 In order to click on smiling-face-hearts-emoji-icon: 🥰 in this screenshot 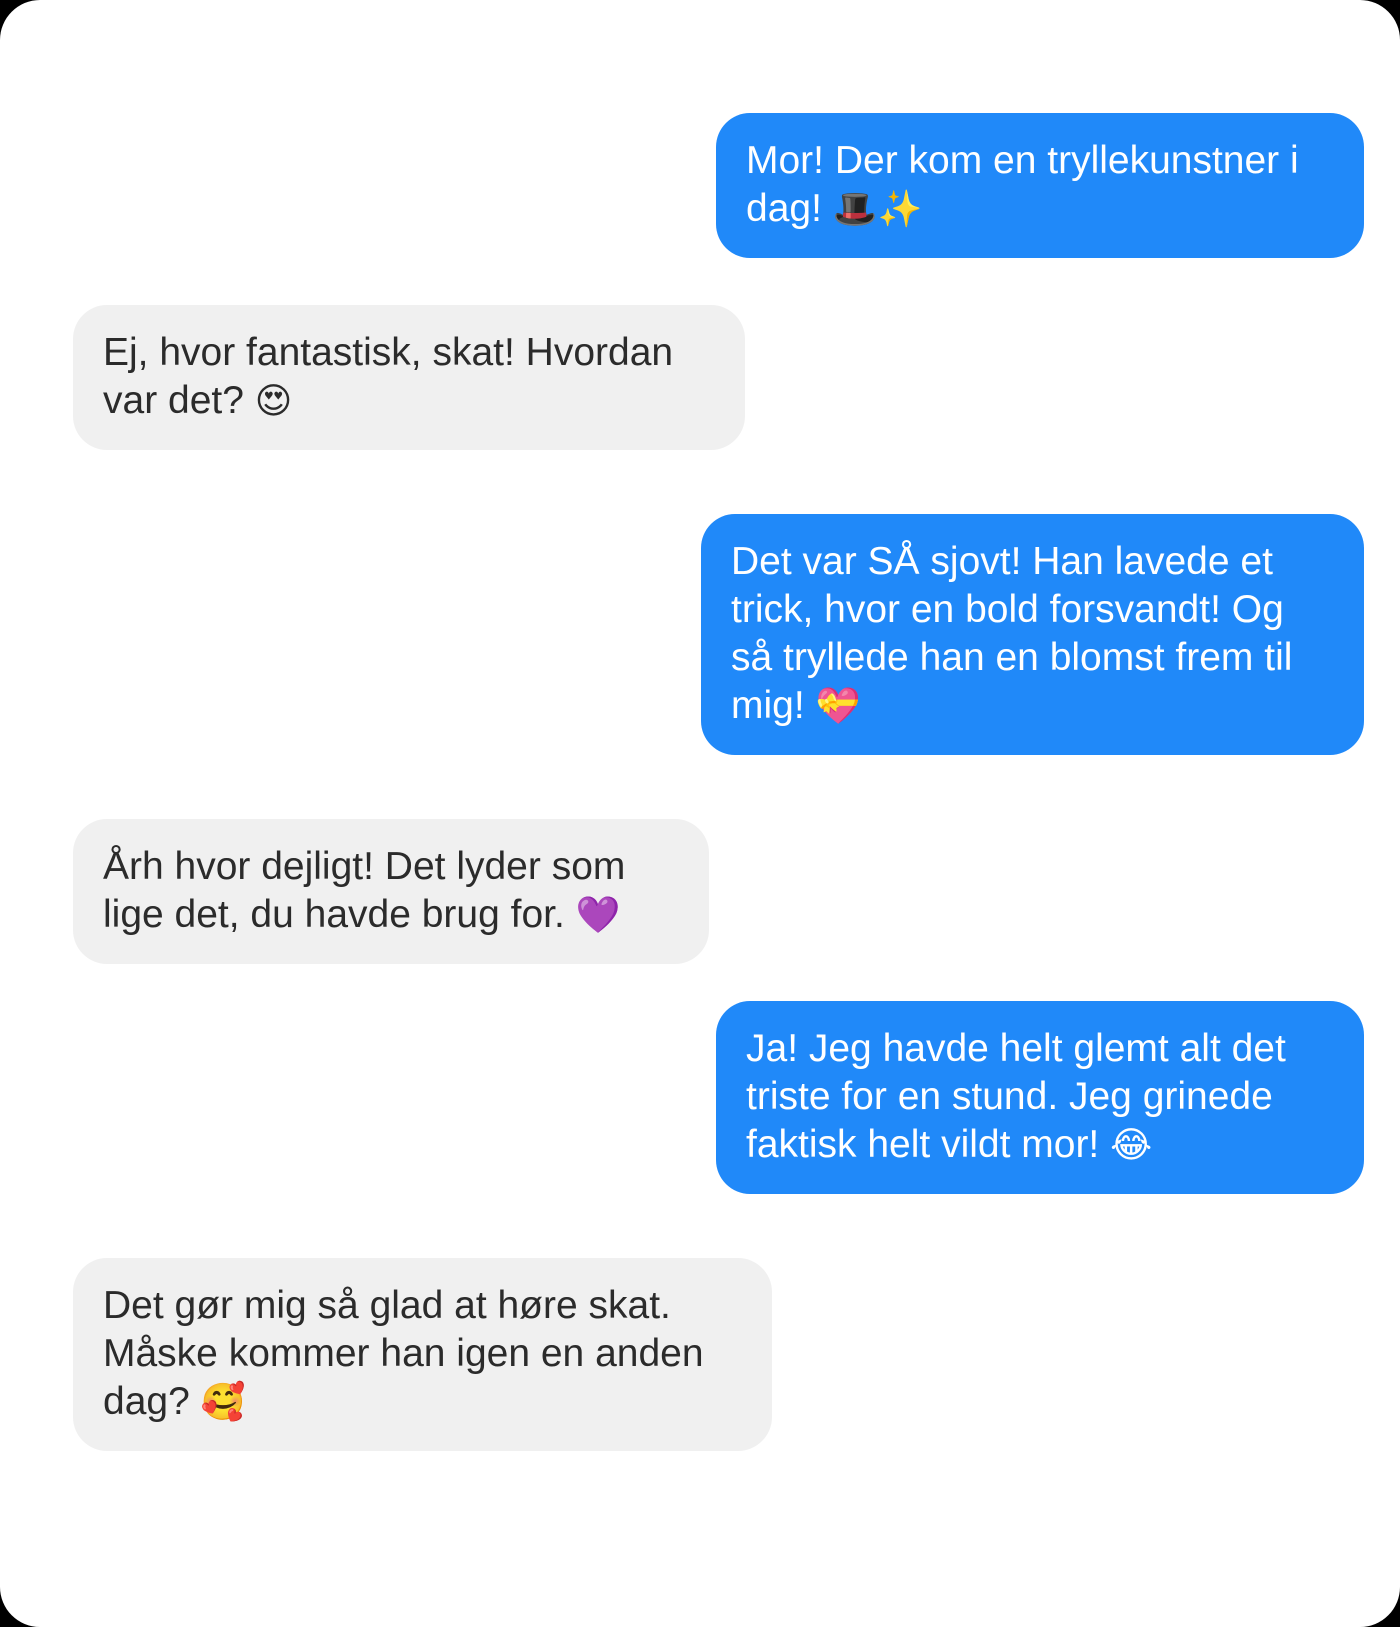, I will do `click(223, 1402)`.